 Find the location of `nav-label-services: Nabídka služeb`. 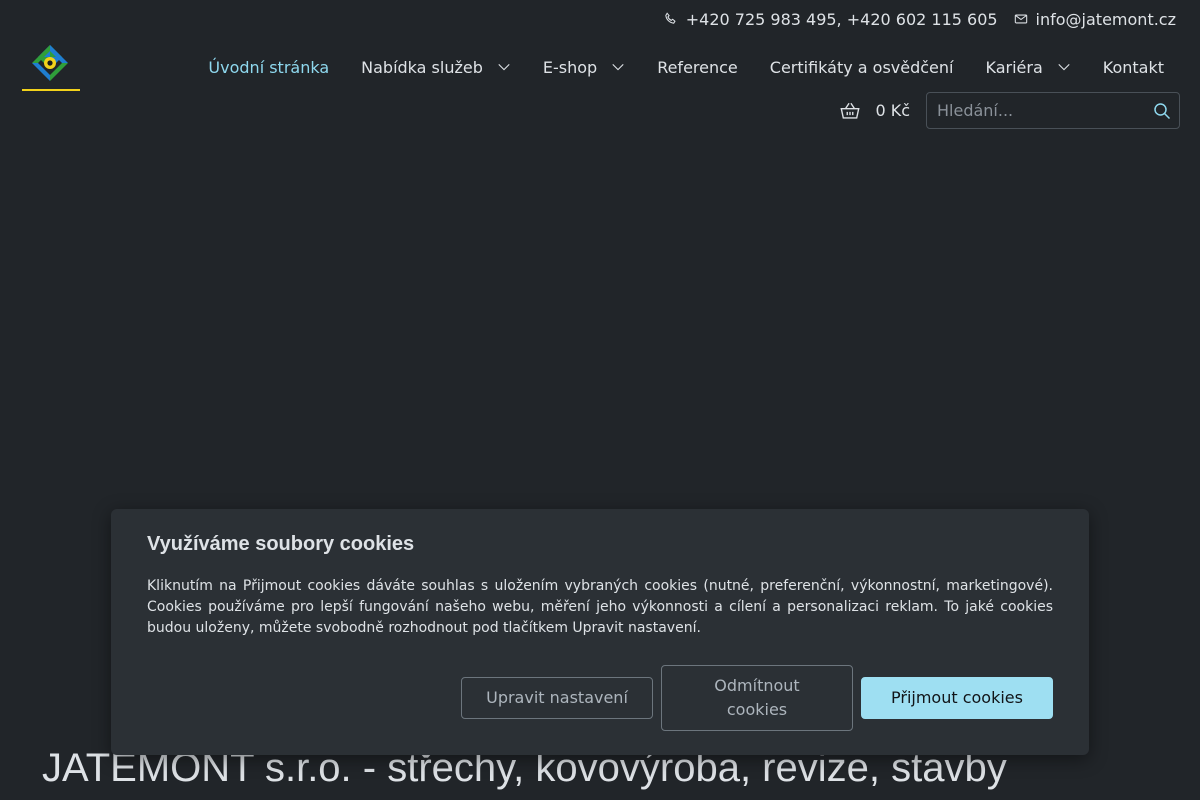

nav-label-services: Nabídka služeb is located at coordinates (422, 67).